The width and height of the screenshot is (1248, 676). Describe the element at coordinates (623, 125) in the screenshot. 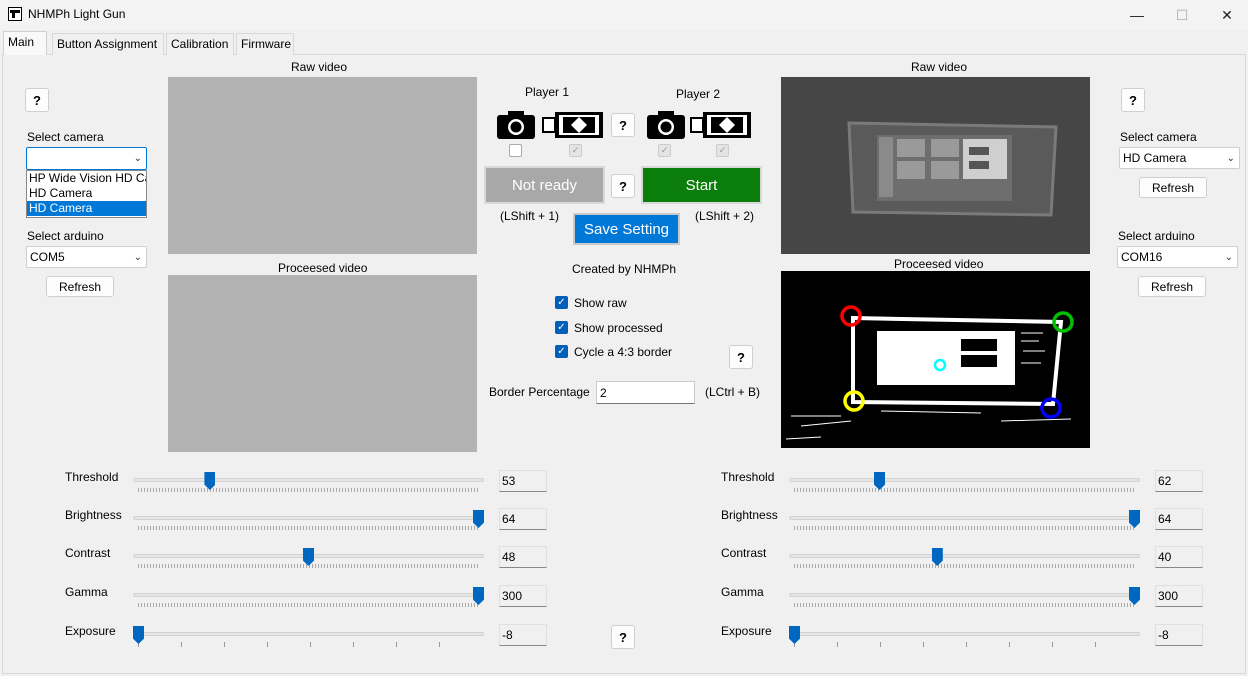

I see `help-players-button: ?` at that location.